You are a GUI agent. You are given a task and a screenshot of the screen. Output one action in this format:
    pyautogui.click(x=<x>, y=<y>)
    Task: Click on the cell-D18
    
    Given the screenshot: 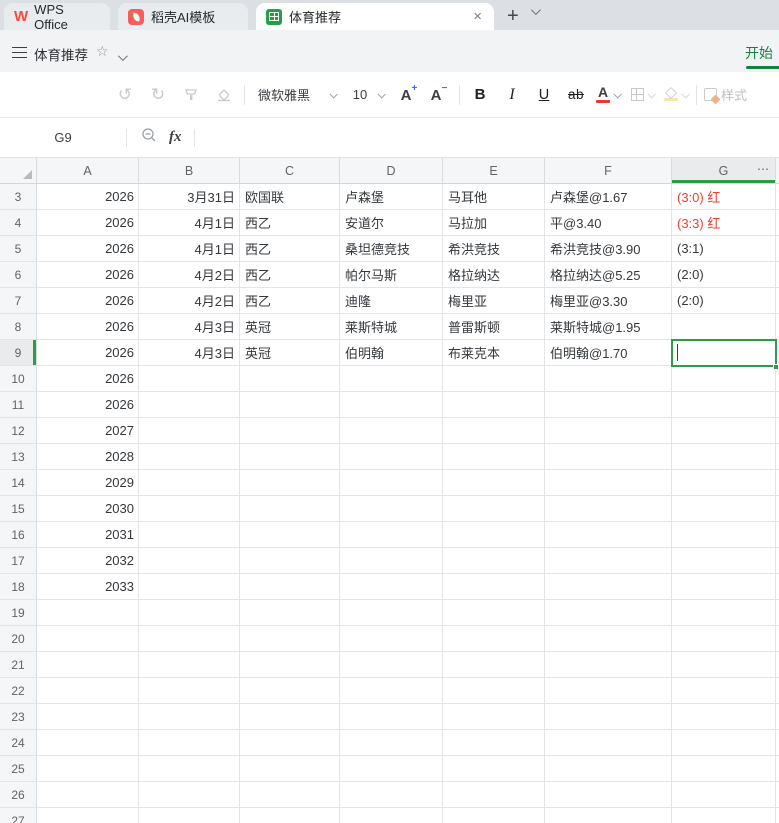 What is the action you would take?
    pyautogui.click(x=391, y=587)
    